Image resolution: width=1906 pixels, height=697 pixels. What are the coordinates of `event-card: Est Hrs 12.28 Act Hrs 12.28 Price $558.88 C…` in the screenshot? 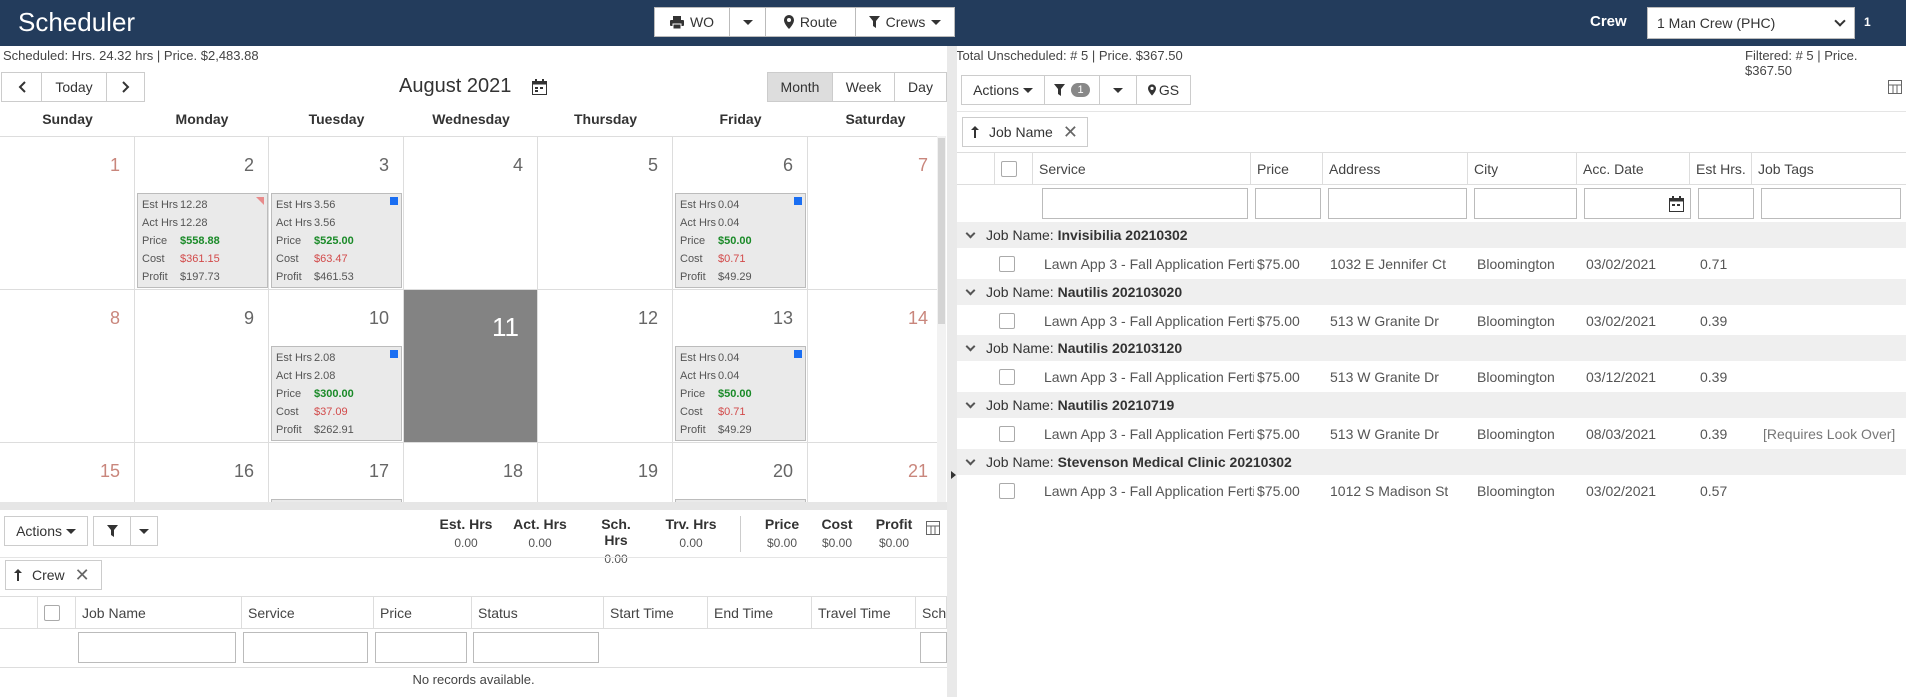 It's located at (202, 240).